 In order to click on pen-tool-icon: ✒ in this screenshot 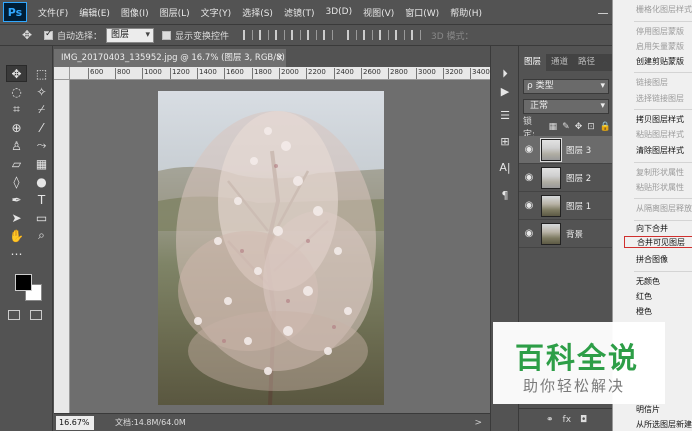, I will do `click(16, 199)`.